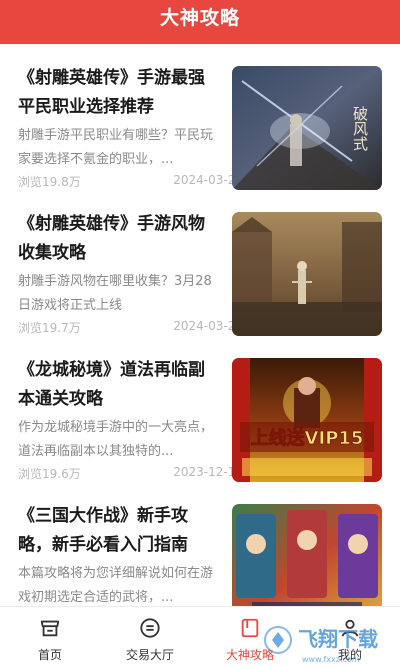 The height and width of the screenshot is (667, 400). I want to click on article-title: 《射雕英雄传》手游最强平民职业选择推荐, so click(118, 93).